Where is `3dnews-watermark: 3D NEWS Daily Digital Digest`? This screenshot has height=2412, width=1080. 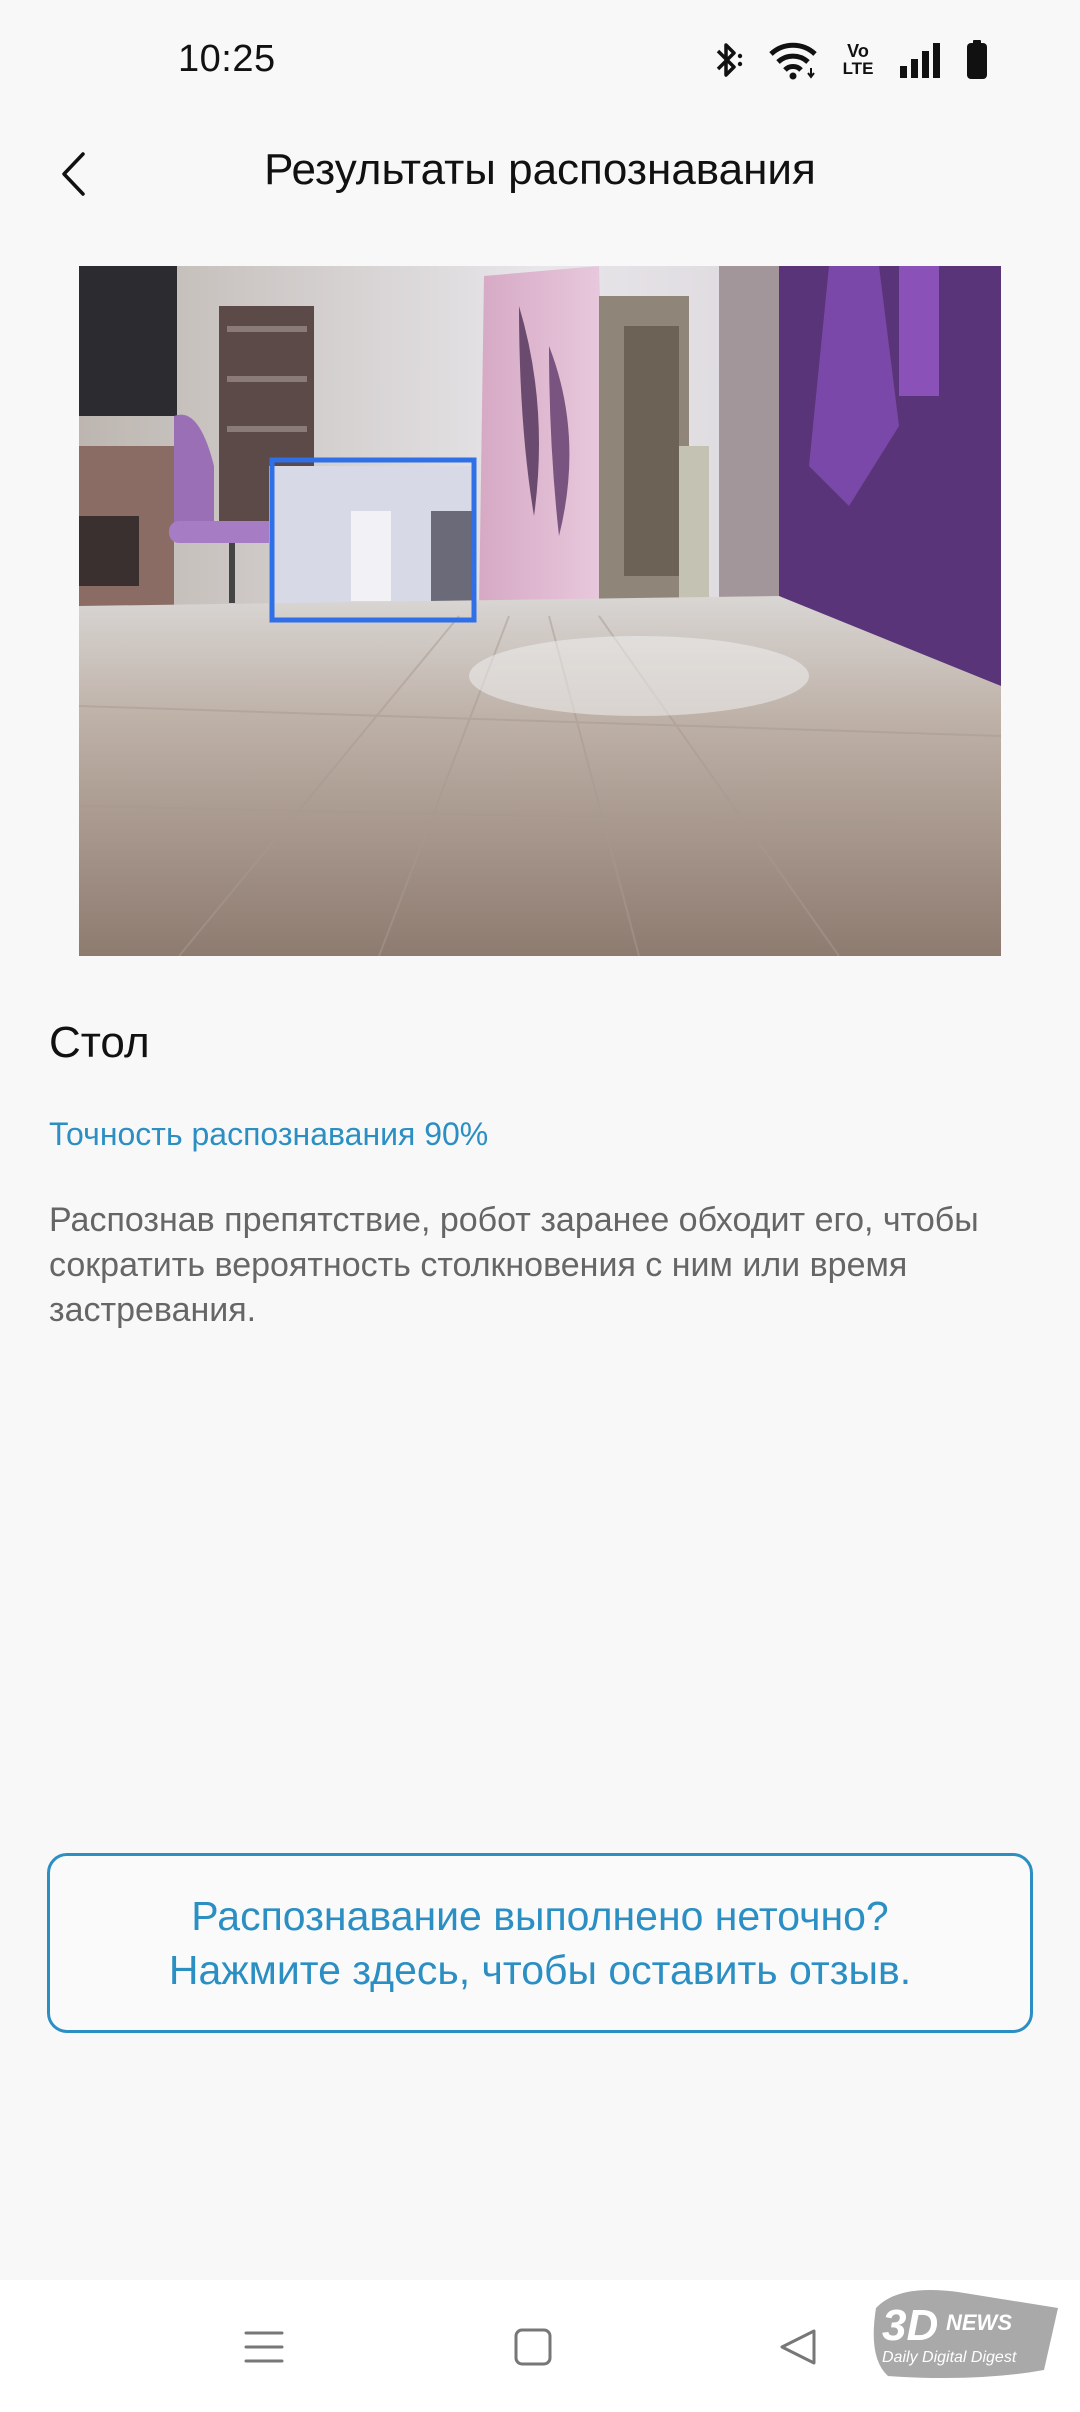
3dnews-watermark: 3D NEWS Daily Digital Digest is located at coordinates (968, 2334).